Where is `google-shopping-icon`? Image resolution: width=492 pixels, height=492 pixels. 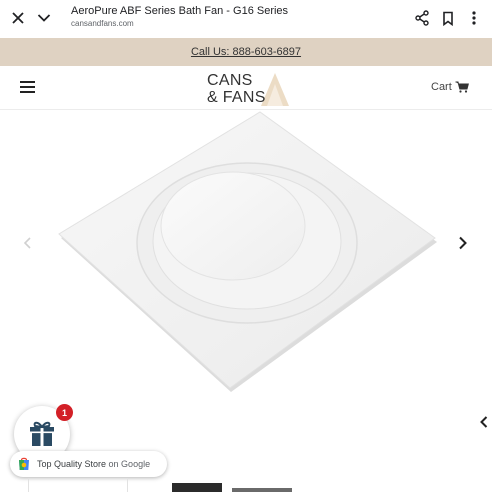
google-shopping-icon is located at coordinates (24, 463).